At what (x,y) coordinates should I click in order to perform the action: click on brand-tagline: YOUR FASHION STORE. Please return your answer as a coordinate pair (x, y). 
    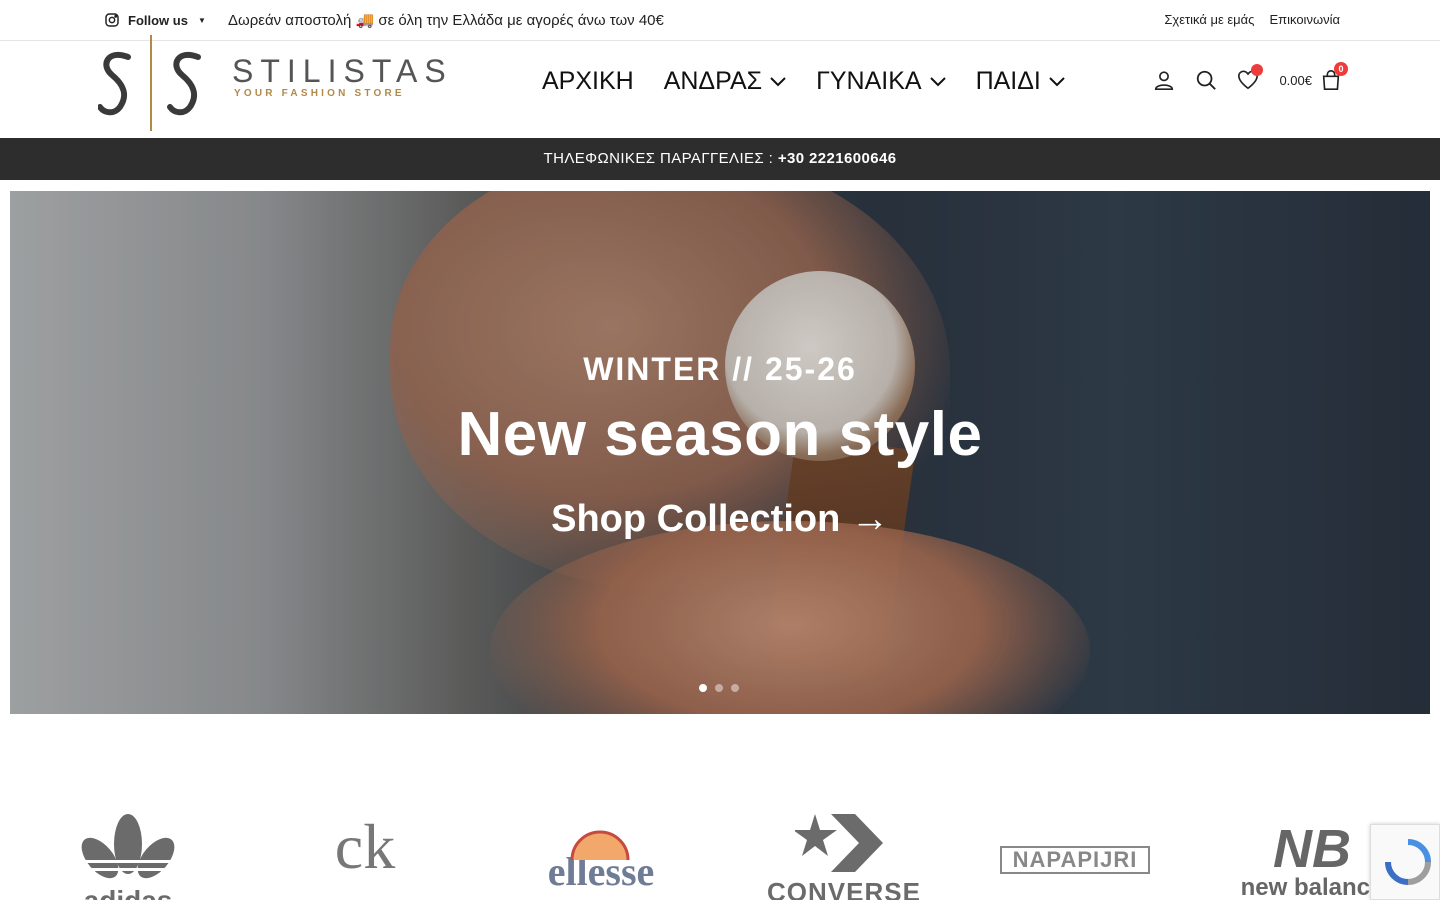
    Looking at the image, I should click on (319, 93).